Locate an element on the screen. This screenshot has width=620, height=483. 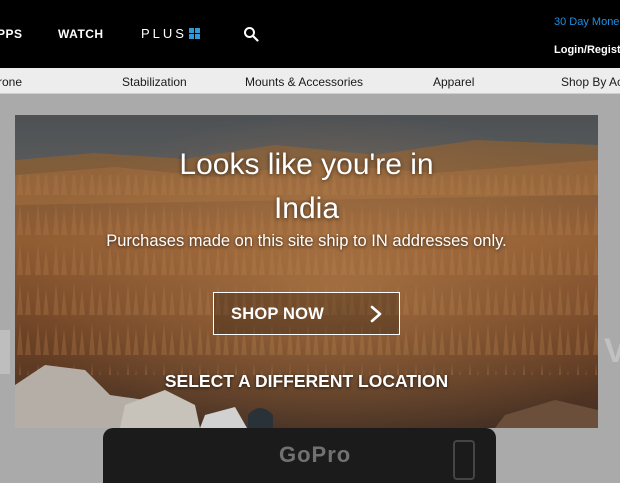
chevron-right-icon is located at coordinates (376, 314).